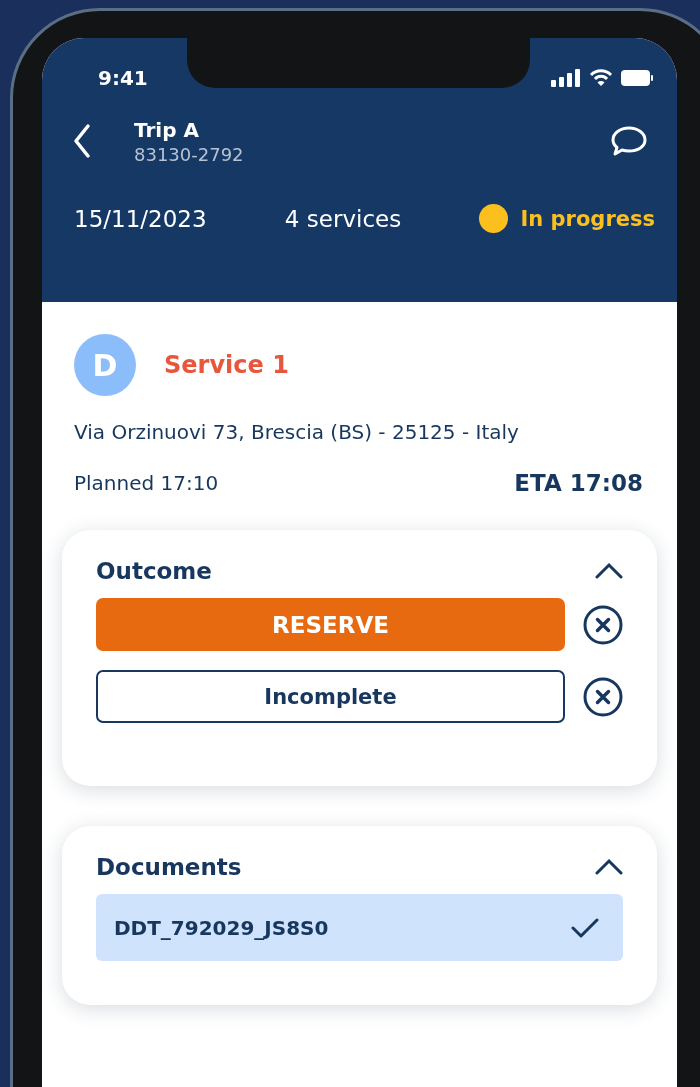 Image resolution: width=700 pixels, height=1087 pixels. Describe the element at coordinates (637, 78) in the screenshot. I see `battery-icon` at that location.